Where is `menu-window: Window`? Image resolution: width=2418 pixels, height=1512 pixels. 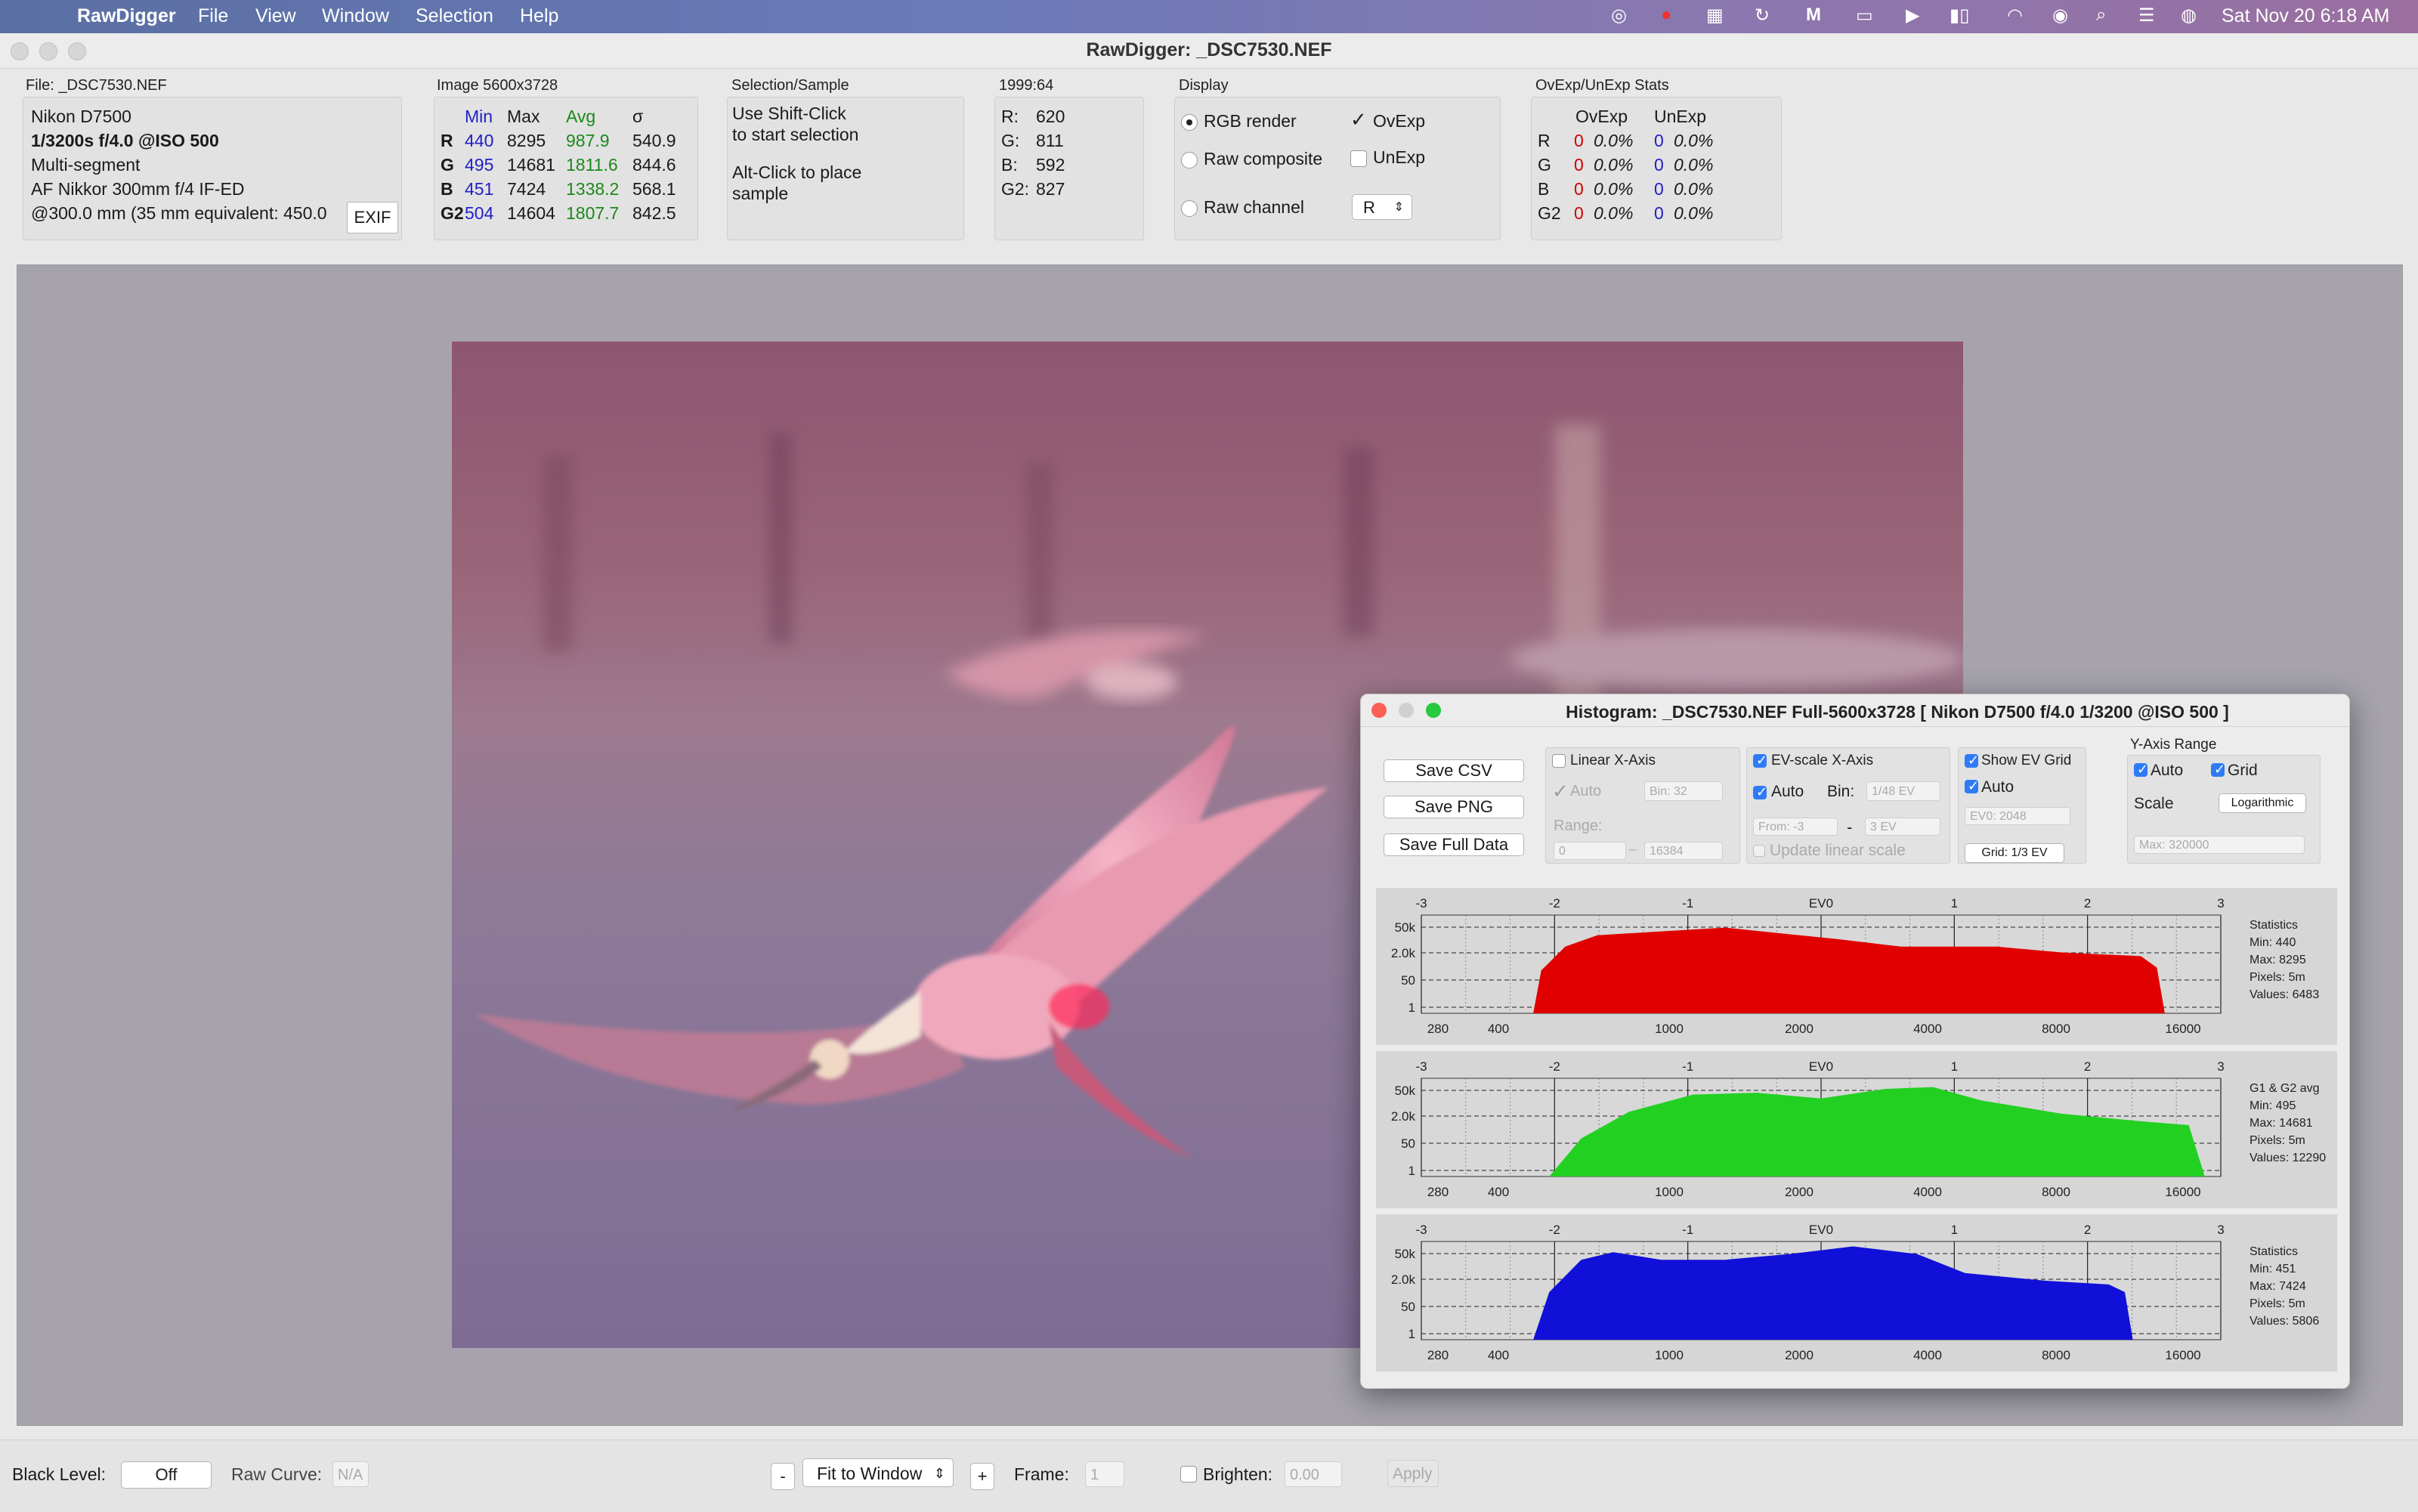
menu-window: Window is located at coordinates (355, 16).